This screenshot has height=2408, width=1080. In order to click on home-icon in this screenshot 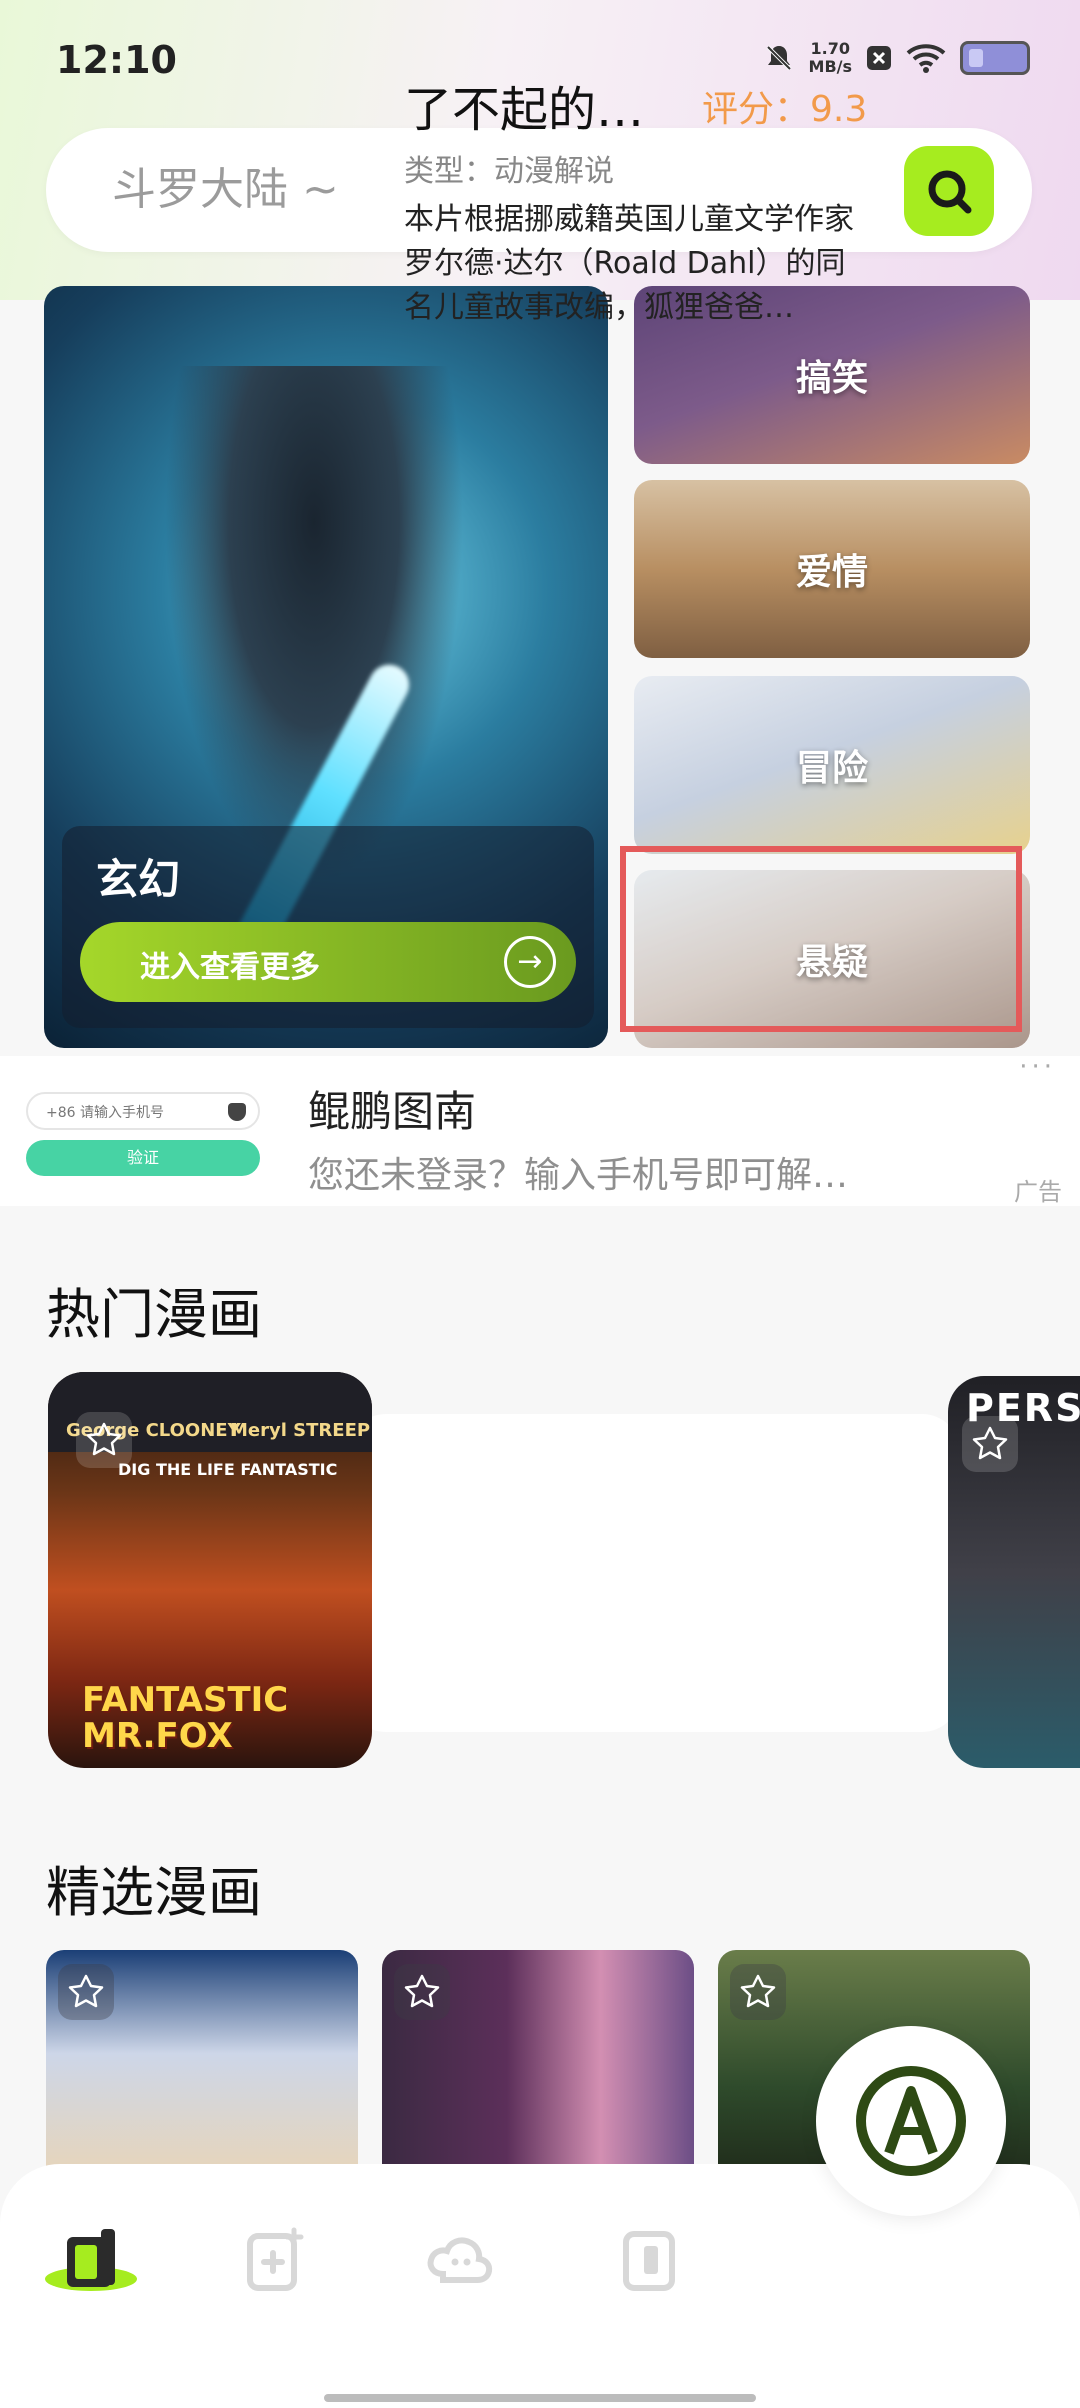, I will do `click(91, 2260)`.